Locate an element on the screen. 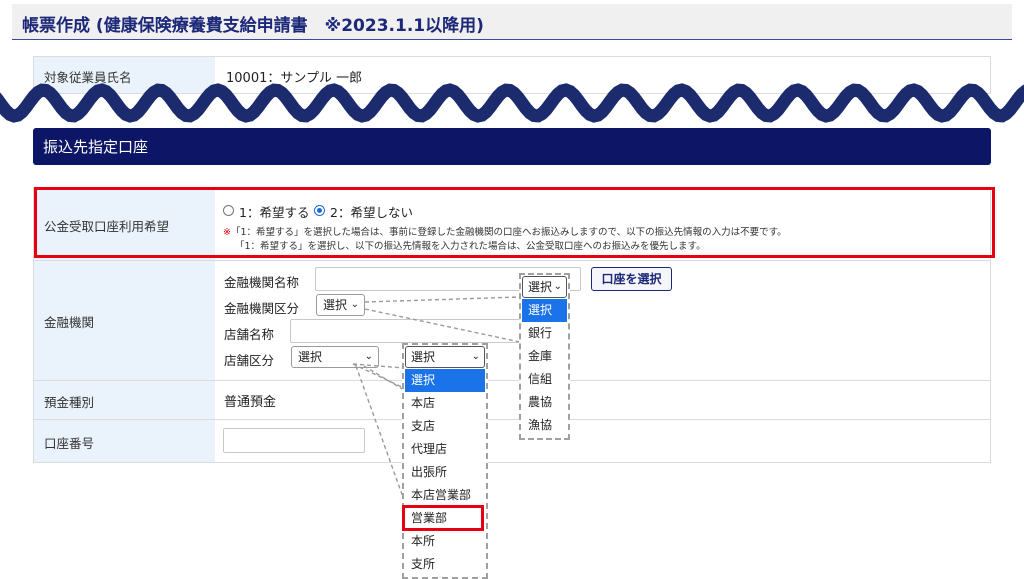  account-number-input is located at coordinates (294, 440).